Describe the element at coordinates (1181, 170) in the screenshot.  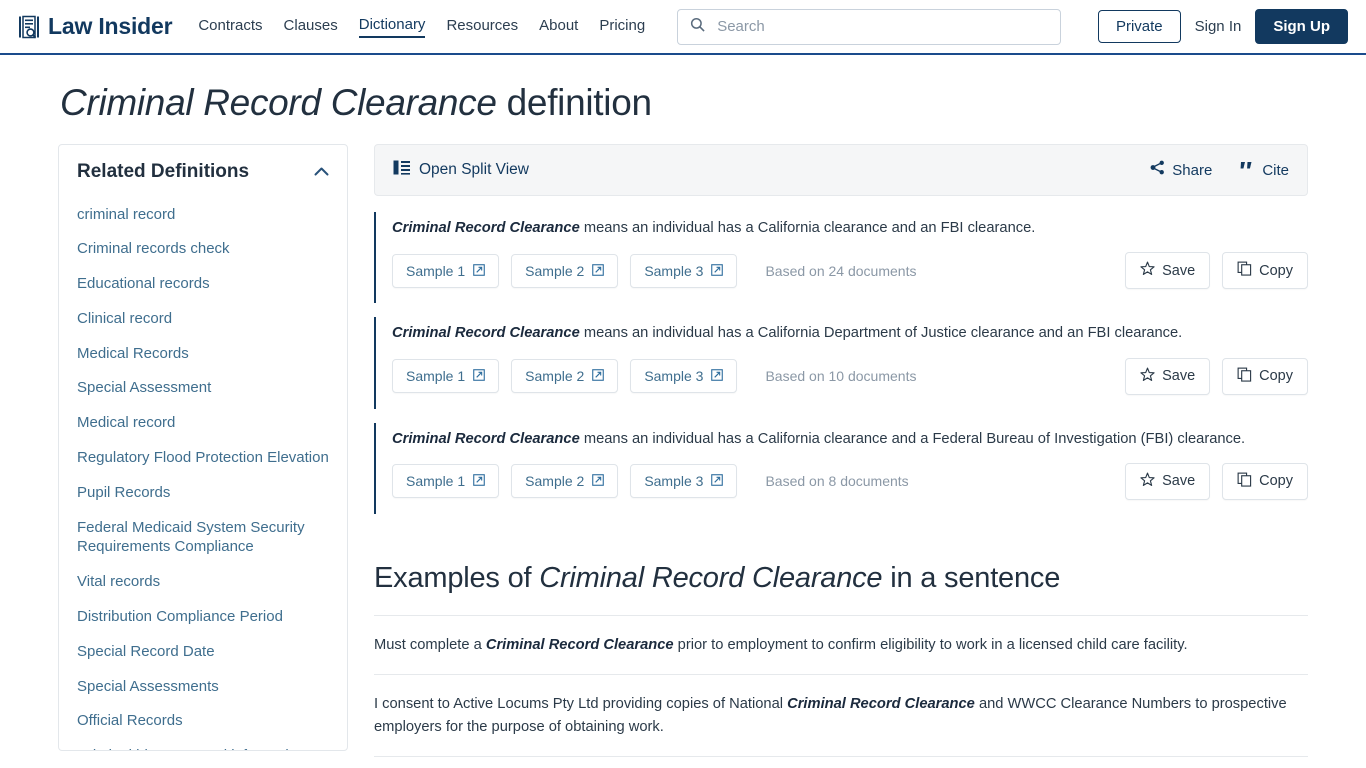
I see `share-button: Share` at that location.